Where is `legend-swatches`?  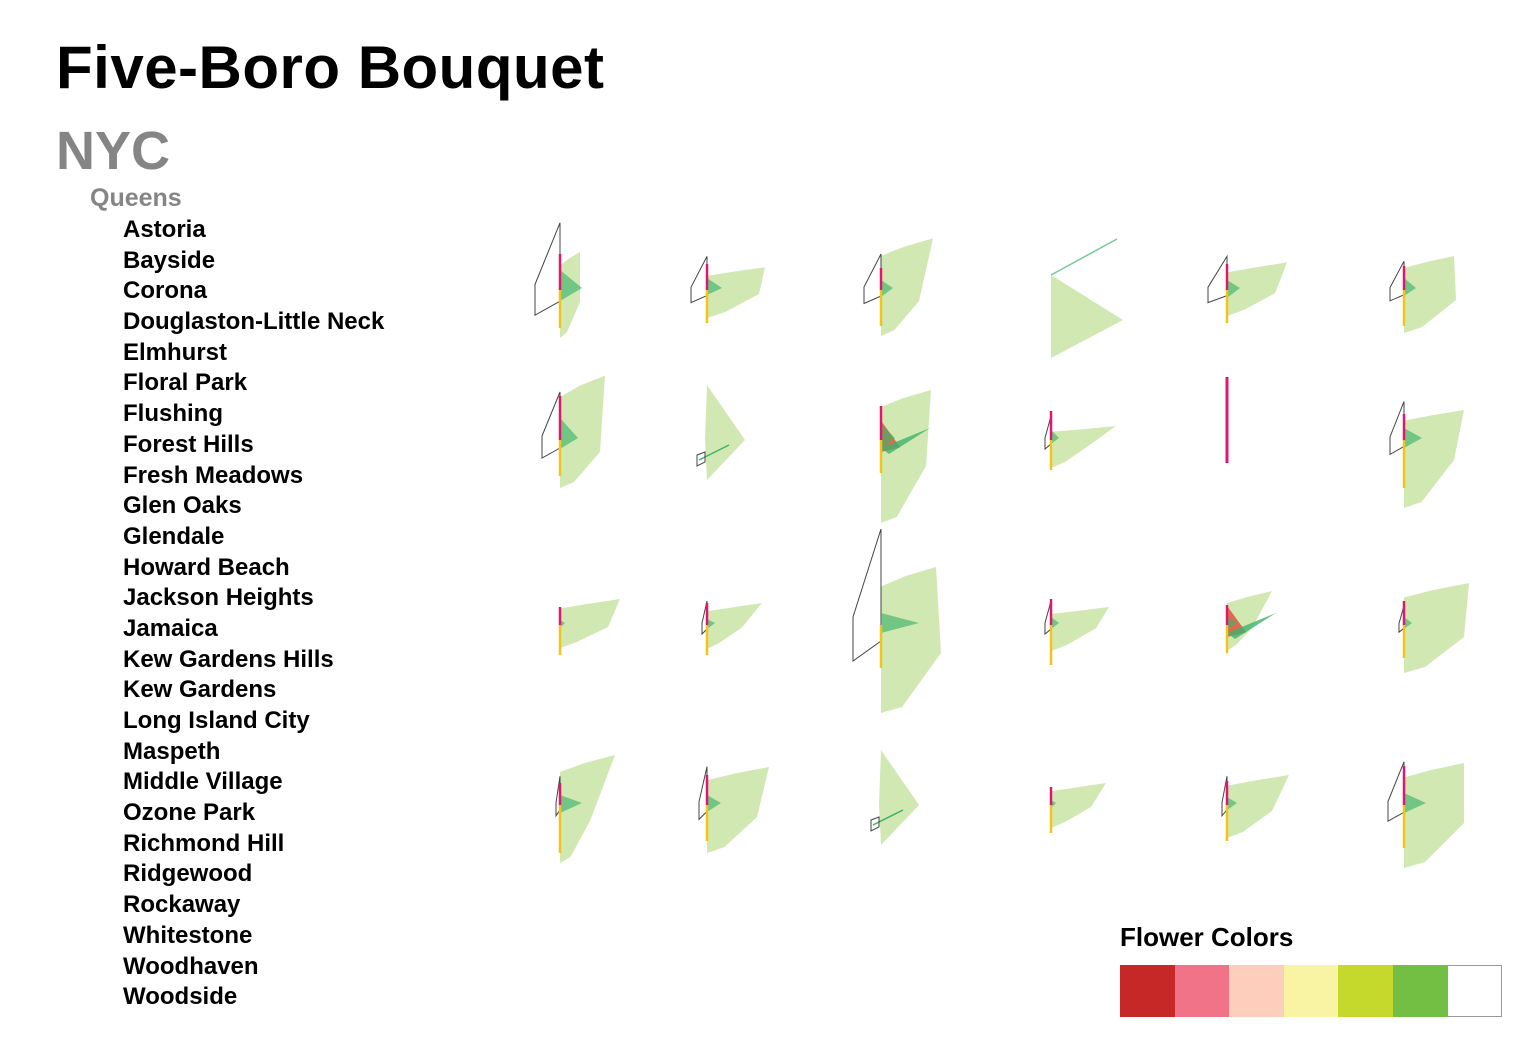
legend-swatches is located at coordinates (1311, 991).